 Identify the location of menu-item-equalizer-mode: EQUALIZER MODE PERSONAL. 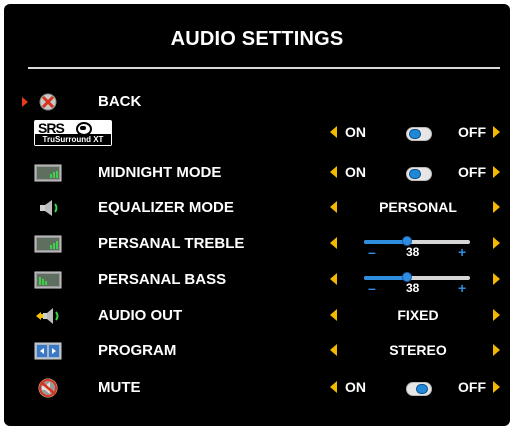
(257, 208).